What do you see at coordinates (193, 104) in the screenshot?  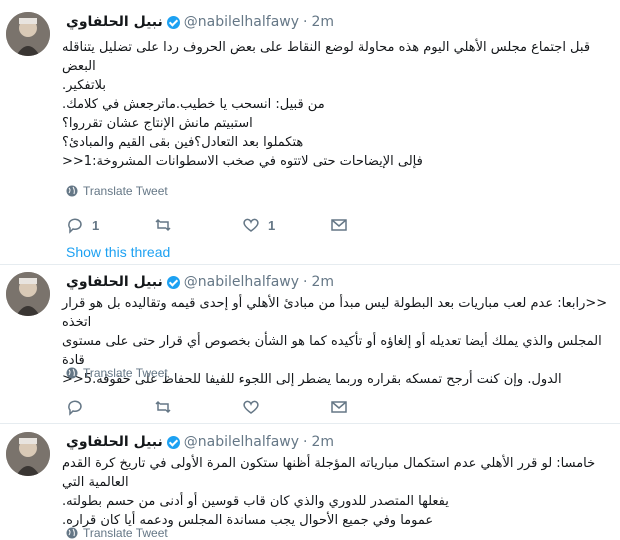 I see `tweet-text-line: من قبيل: انسحب يا خطيب.ماترجعش في كلامك.` at bounding box center [193, 104].